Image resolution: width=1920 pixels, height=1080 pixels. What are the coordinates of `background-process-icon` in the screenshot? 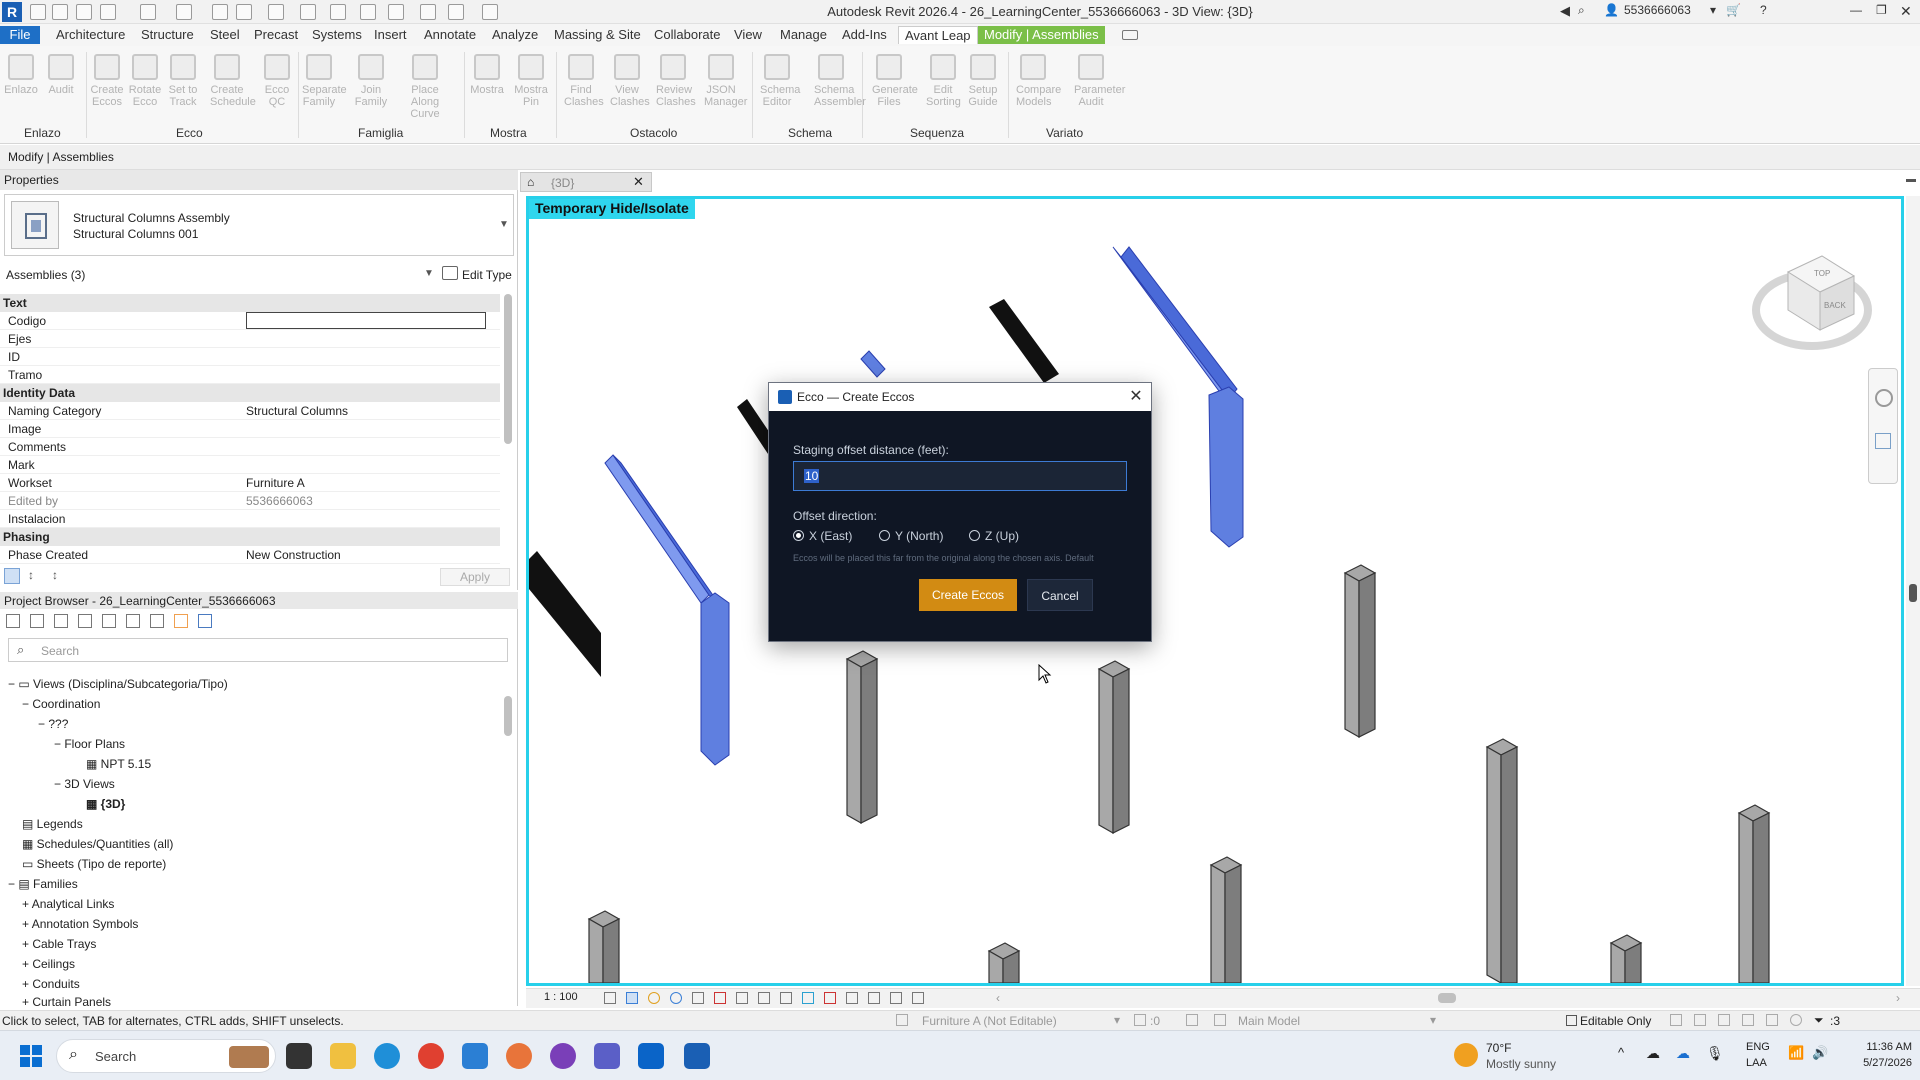 It's located at (1796, 1020).